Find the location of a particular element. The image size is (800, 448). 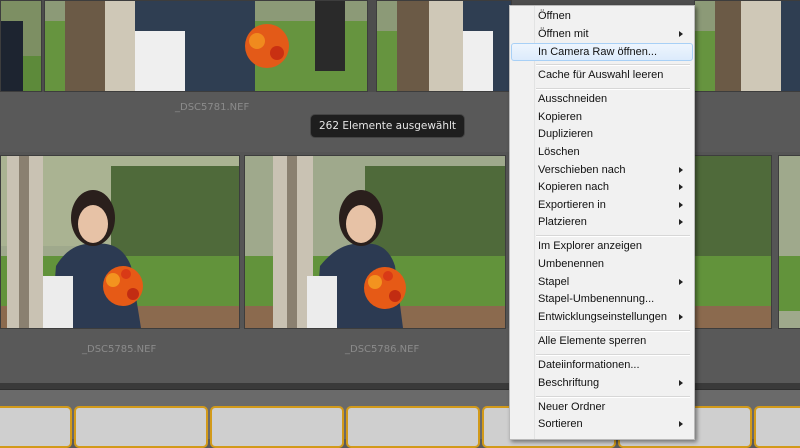

menu-item-open: Öffnen is located at coordinates (601, 16).